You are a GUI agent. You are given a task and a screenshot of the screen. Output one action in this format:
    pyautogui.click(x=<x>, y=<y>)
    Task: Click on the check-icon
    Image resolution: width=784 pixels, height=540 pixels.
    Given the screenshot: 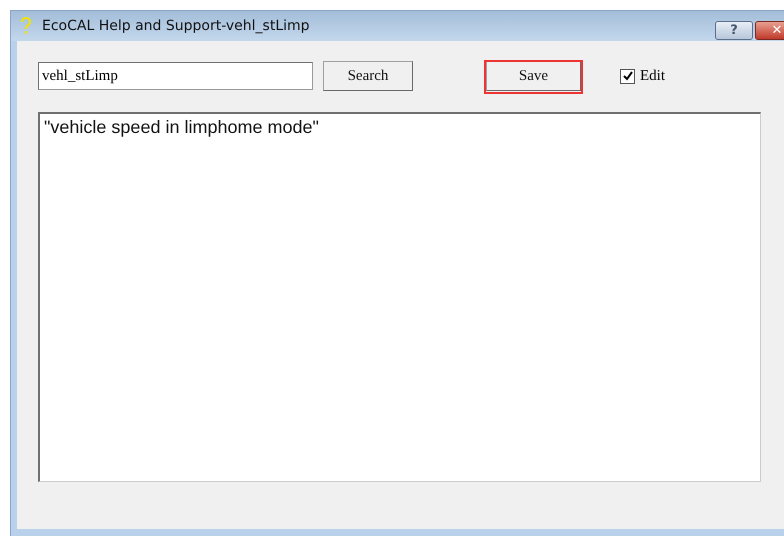 What is the action you would take?
    pyautogui.click(x=627, y=76)
    